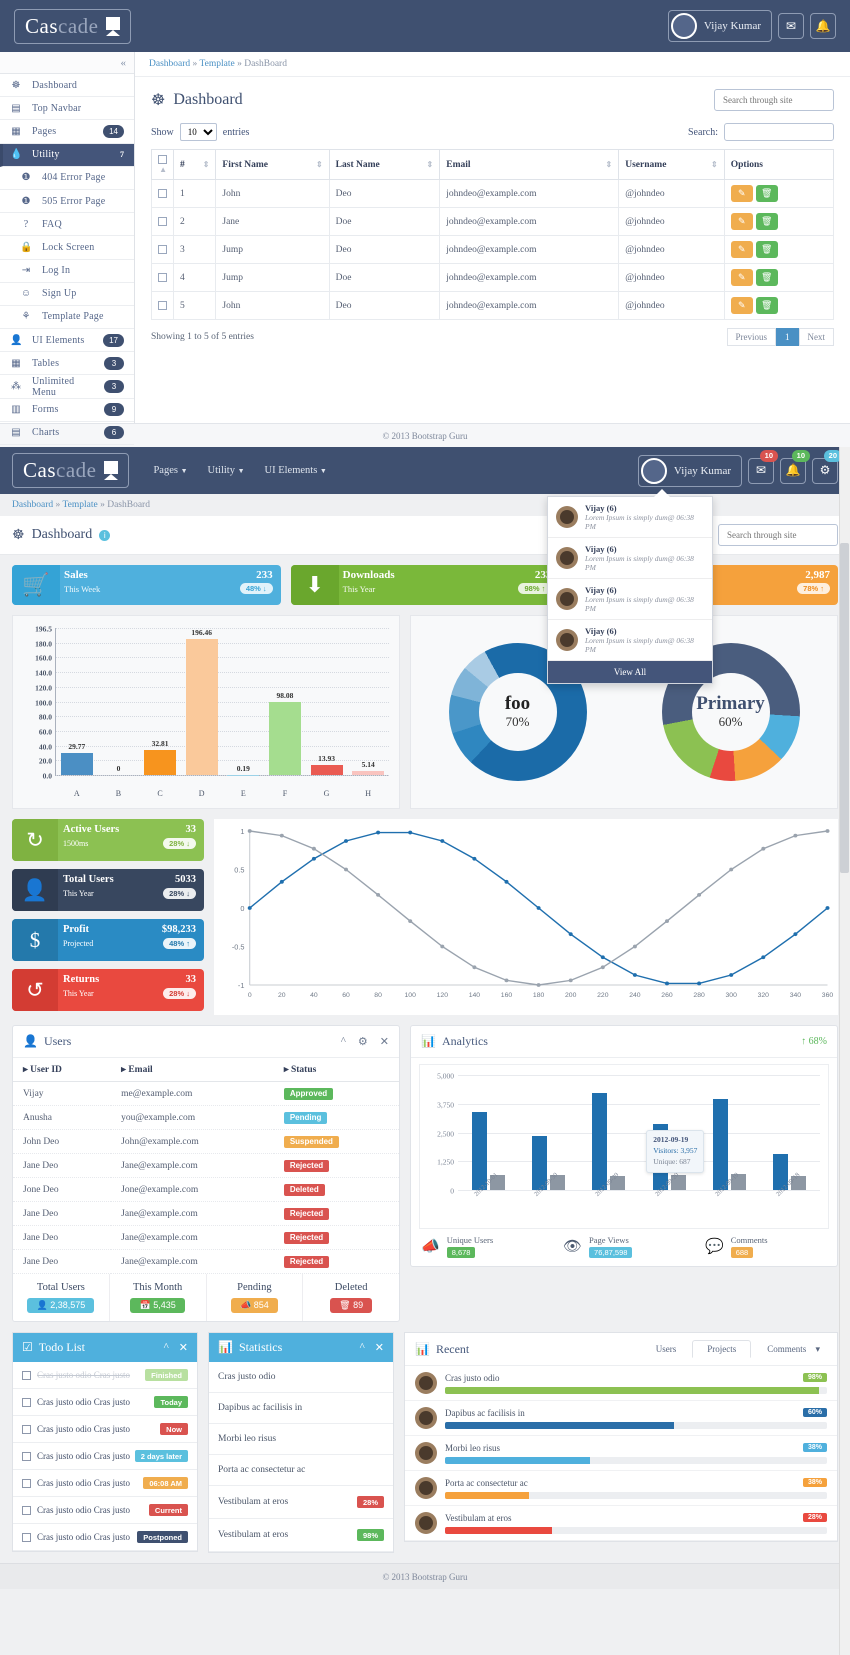 This screenshot has width=850, height=1655. I want to click on statistics-item: Morbi leo risus, so click(301, 1439).